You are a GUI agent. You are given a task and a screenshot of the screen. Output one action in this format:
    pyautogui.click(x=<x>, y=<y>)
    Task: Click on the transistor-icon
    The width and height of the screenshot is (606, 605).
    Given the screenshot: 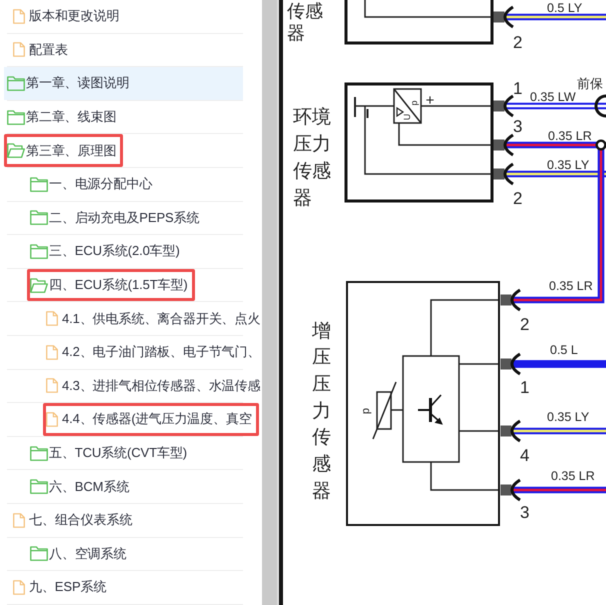 What is the action you would take?
    pyautogui.click(x=430, y=409)
    